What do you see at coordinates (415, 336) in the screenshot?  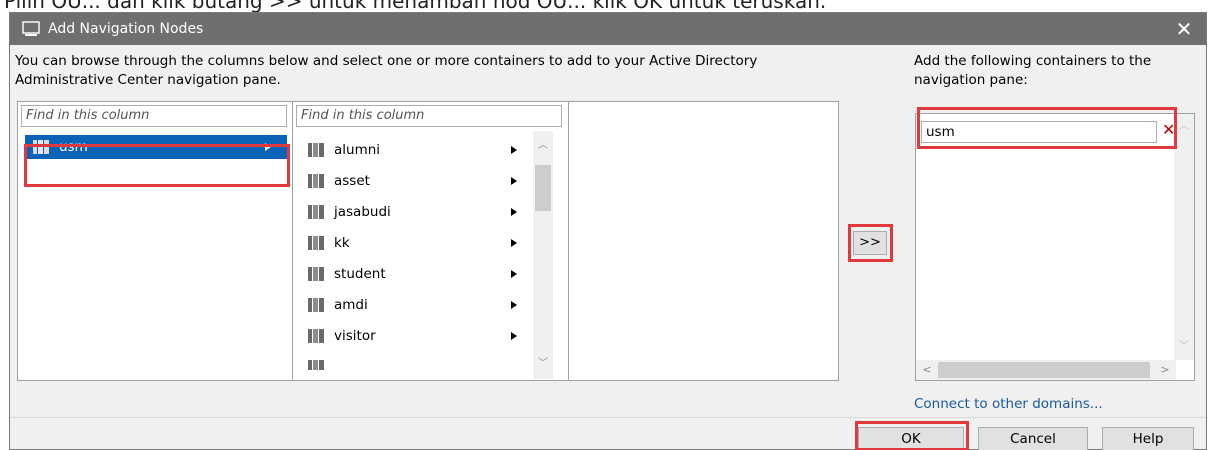 I see `node-visitor: visitor` at bounding box center [415, 336].